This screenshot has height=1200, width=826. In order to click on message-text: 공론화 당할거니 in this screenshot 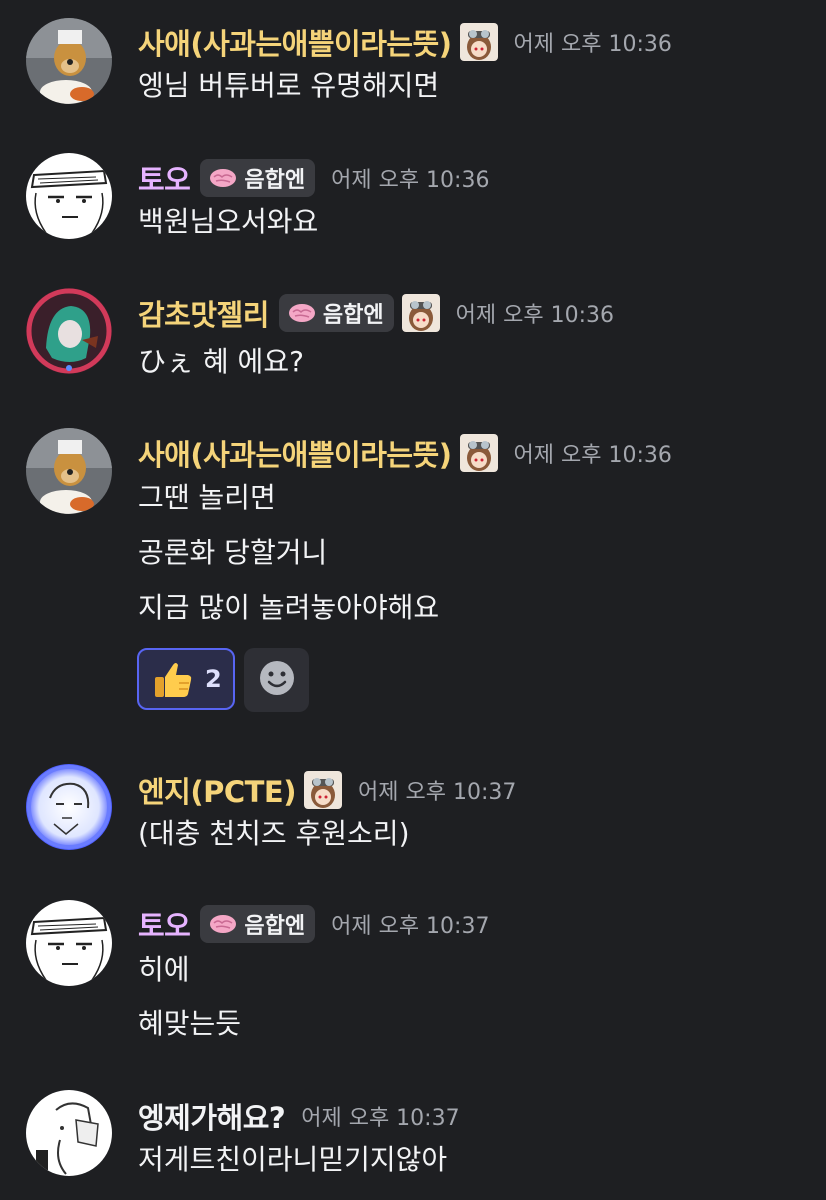, I will do `click(233, 552)`.